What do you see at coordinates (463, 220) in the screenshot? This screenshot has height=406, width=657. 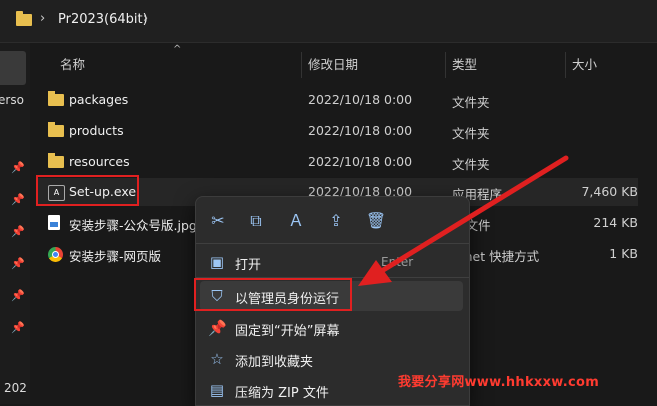 I see `annotation-arrow` at bounding box center [463, 220].